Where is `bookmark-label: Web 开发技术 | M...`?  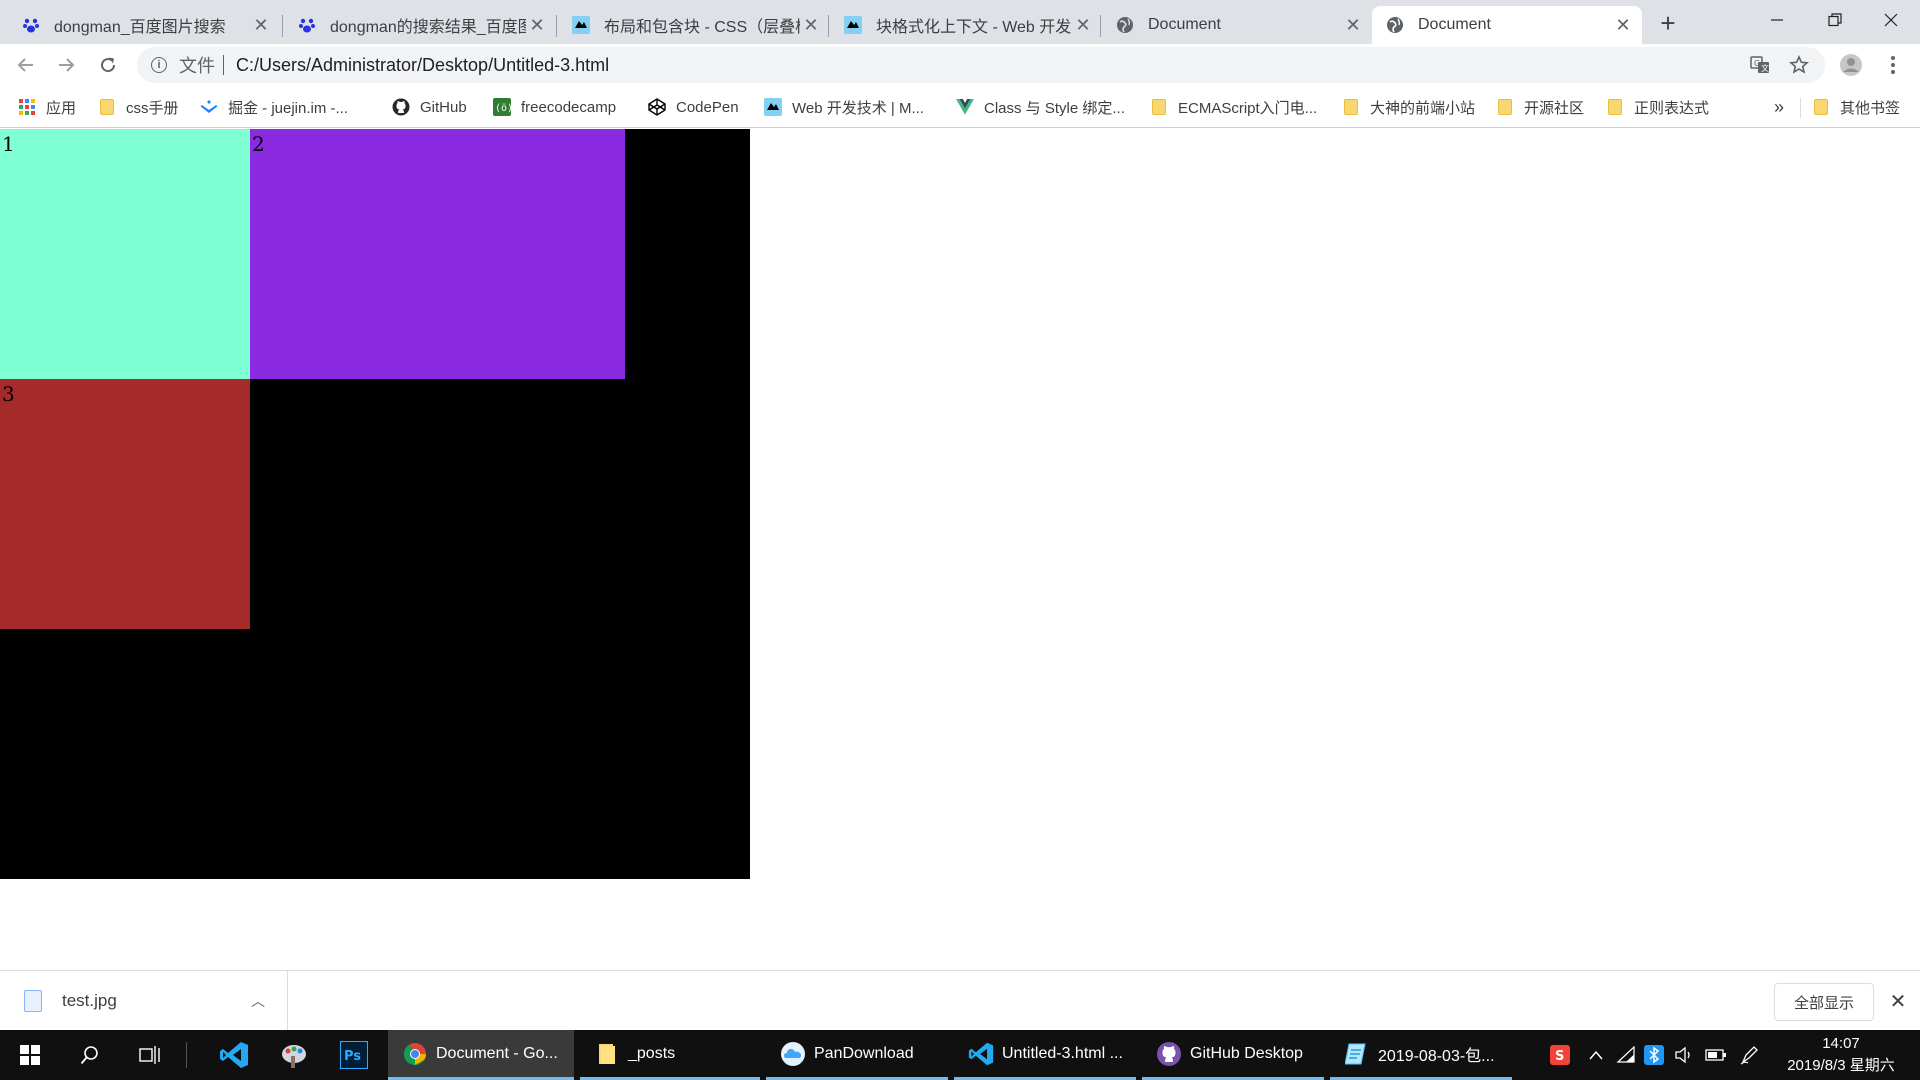 bookmark-label: Web 开发技术 | M... is located at coordinates (858, 108).